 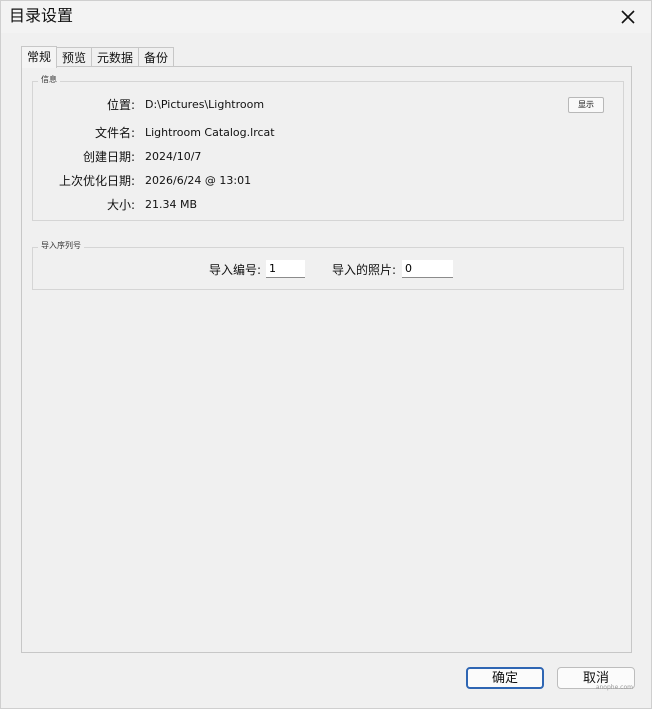 I want to click on location-value: D:\Pictures\Lightroom, so click(x=205, y=104).